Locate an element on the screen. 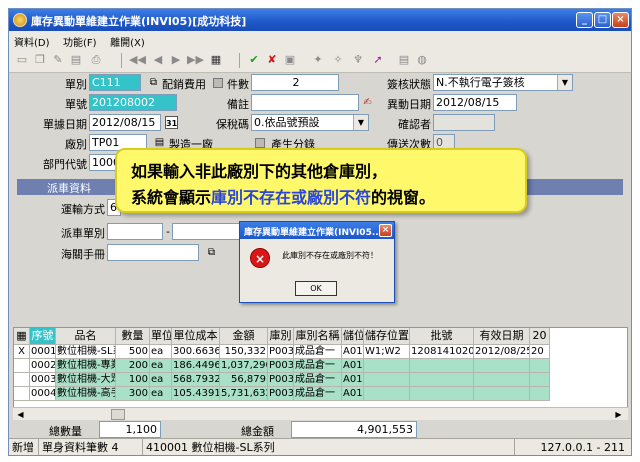 The image size is (640, 462). grid-cell: 300.6636 is located at coordinates (196, 352).